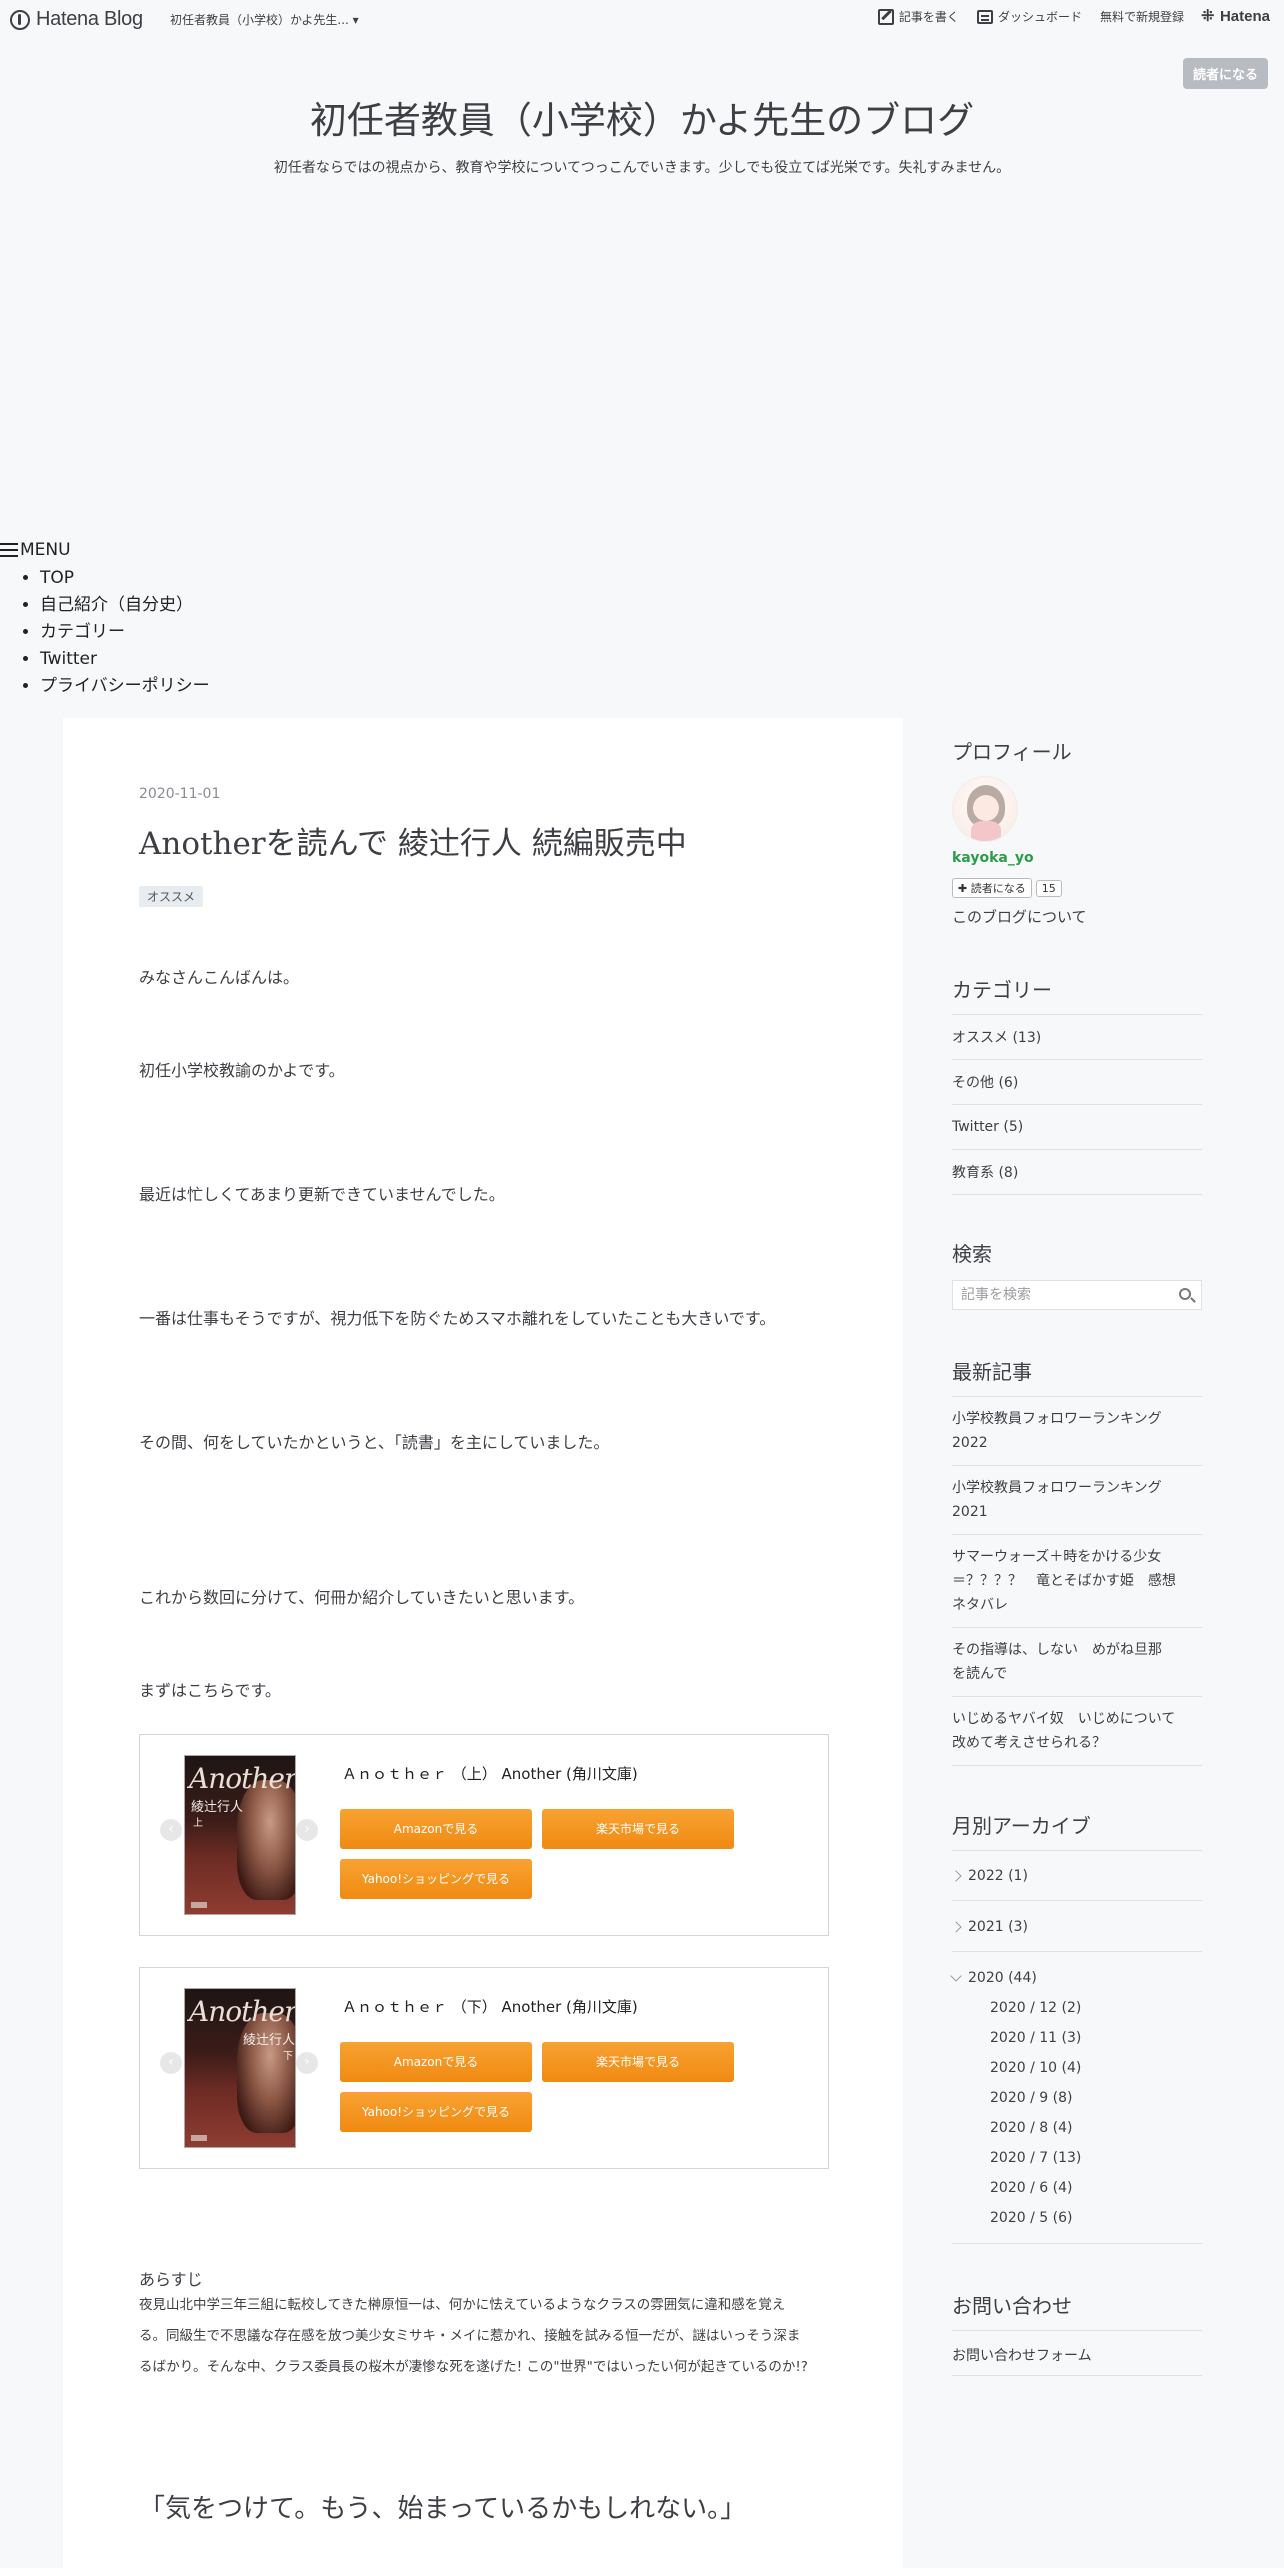  Describe the element at coordinates (198, 1823) in the screenshot. I see `cover-volume: 上` at that location.